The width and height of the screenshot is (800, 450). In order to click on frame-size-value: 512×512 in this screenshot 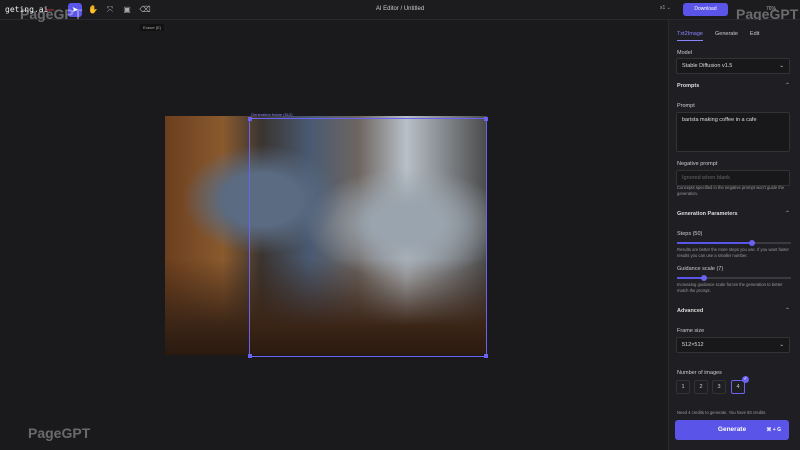, I will do `click(693, 345)`.